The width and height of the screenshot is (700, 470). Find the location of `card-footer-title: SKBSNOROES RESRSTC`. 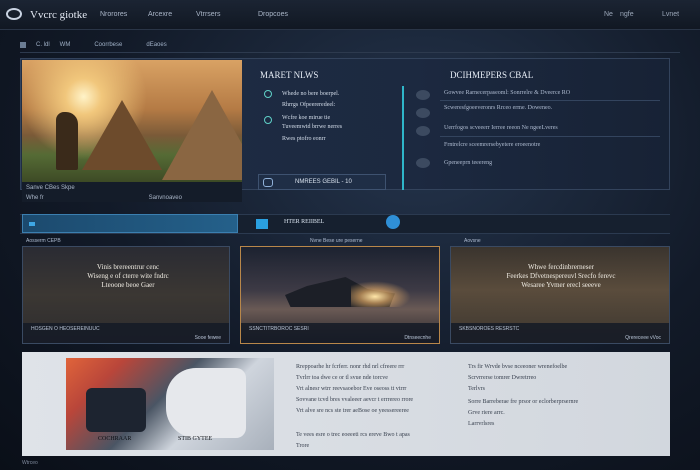

card-footer-title: SKBSNOROES RESRSTC is located at coordinates (489, 329).